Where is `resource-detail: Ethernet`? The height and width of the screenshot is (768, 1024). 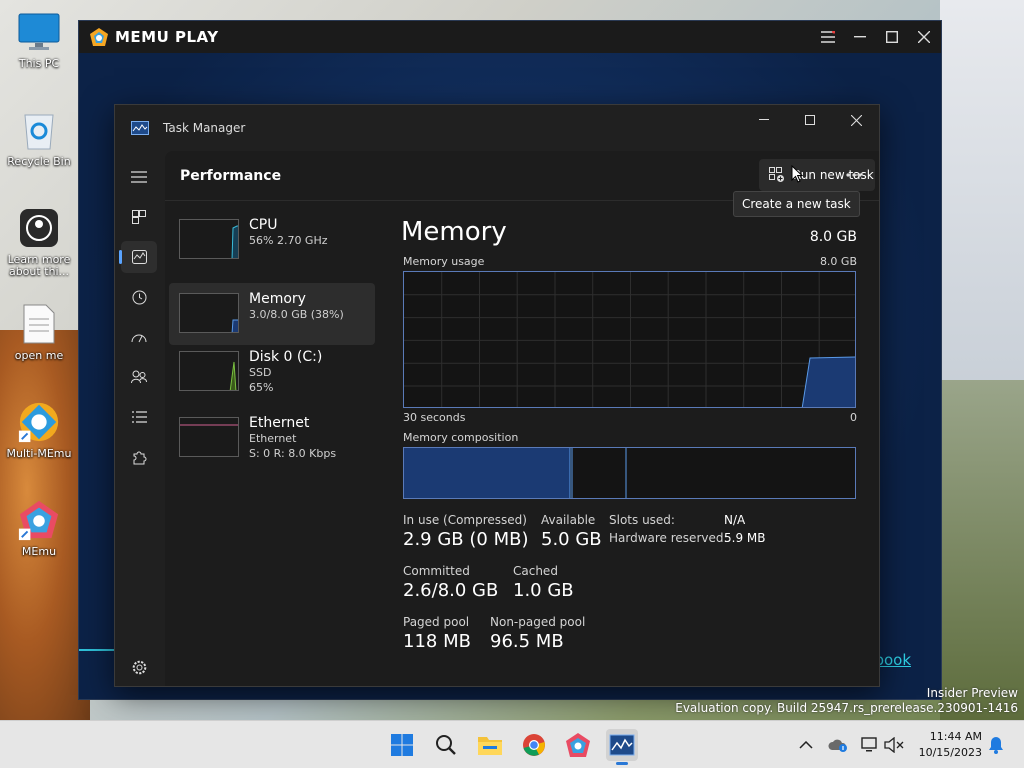 resource-detail: Ethernet is located at coordinates (273, 438).